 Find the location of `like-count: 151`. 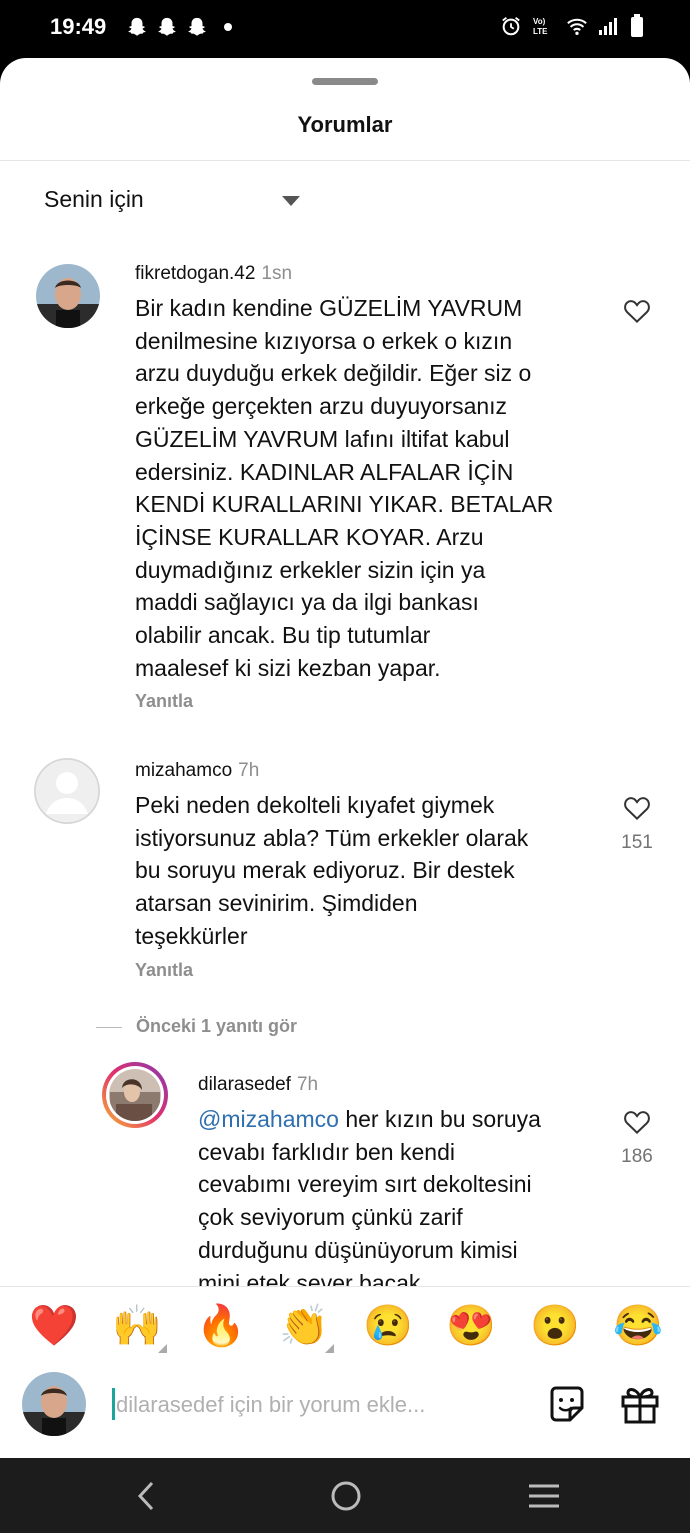

like-count: 151 is located at coordinates (637, 842).